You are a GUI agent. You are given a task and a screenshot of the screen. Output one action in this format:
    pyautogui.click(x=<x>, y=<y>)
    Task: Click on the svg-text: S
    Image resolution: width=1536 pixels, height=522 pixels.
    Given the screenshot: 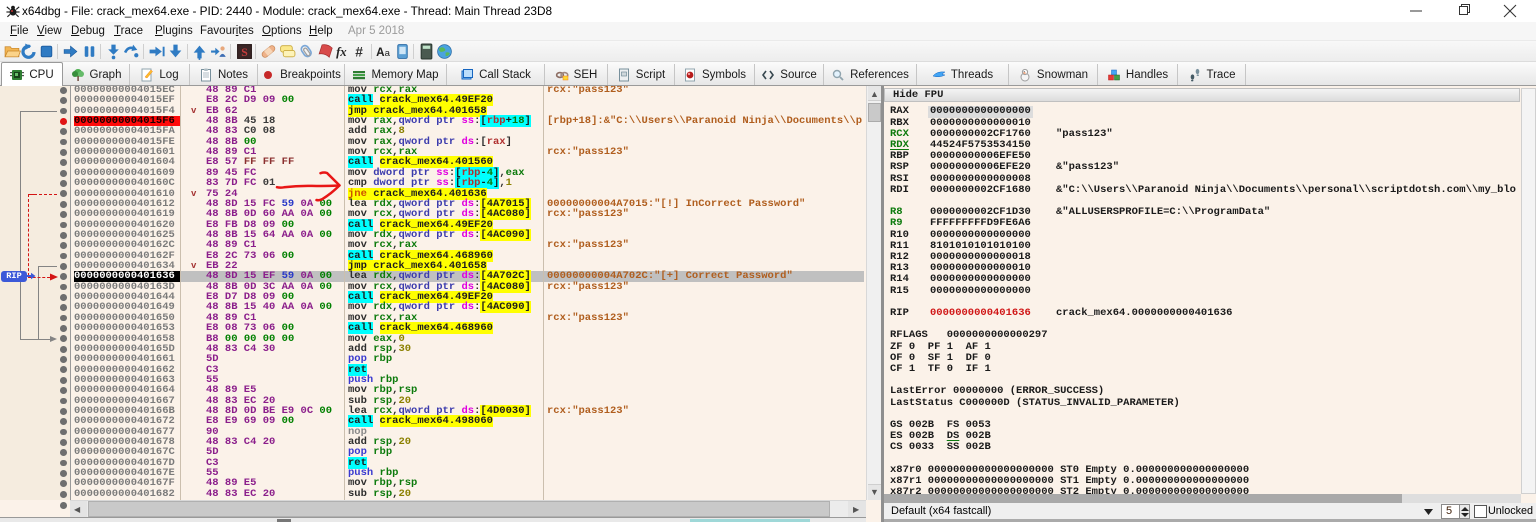 What is the action you would take?
    pyautogui.click(x=244, y=52)
    